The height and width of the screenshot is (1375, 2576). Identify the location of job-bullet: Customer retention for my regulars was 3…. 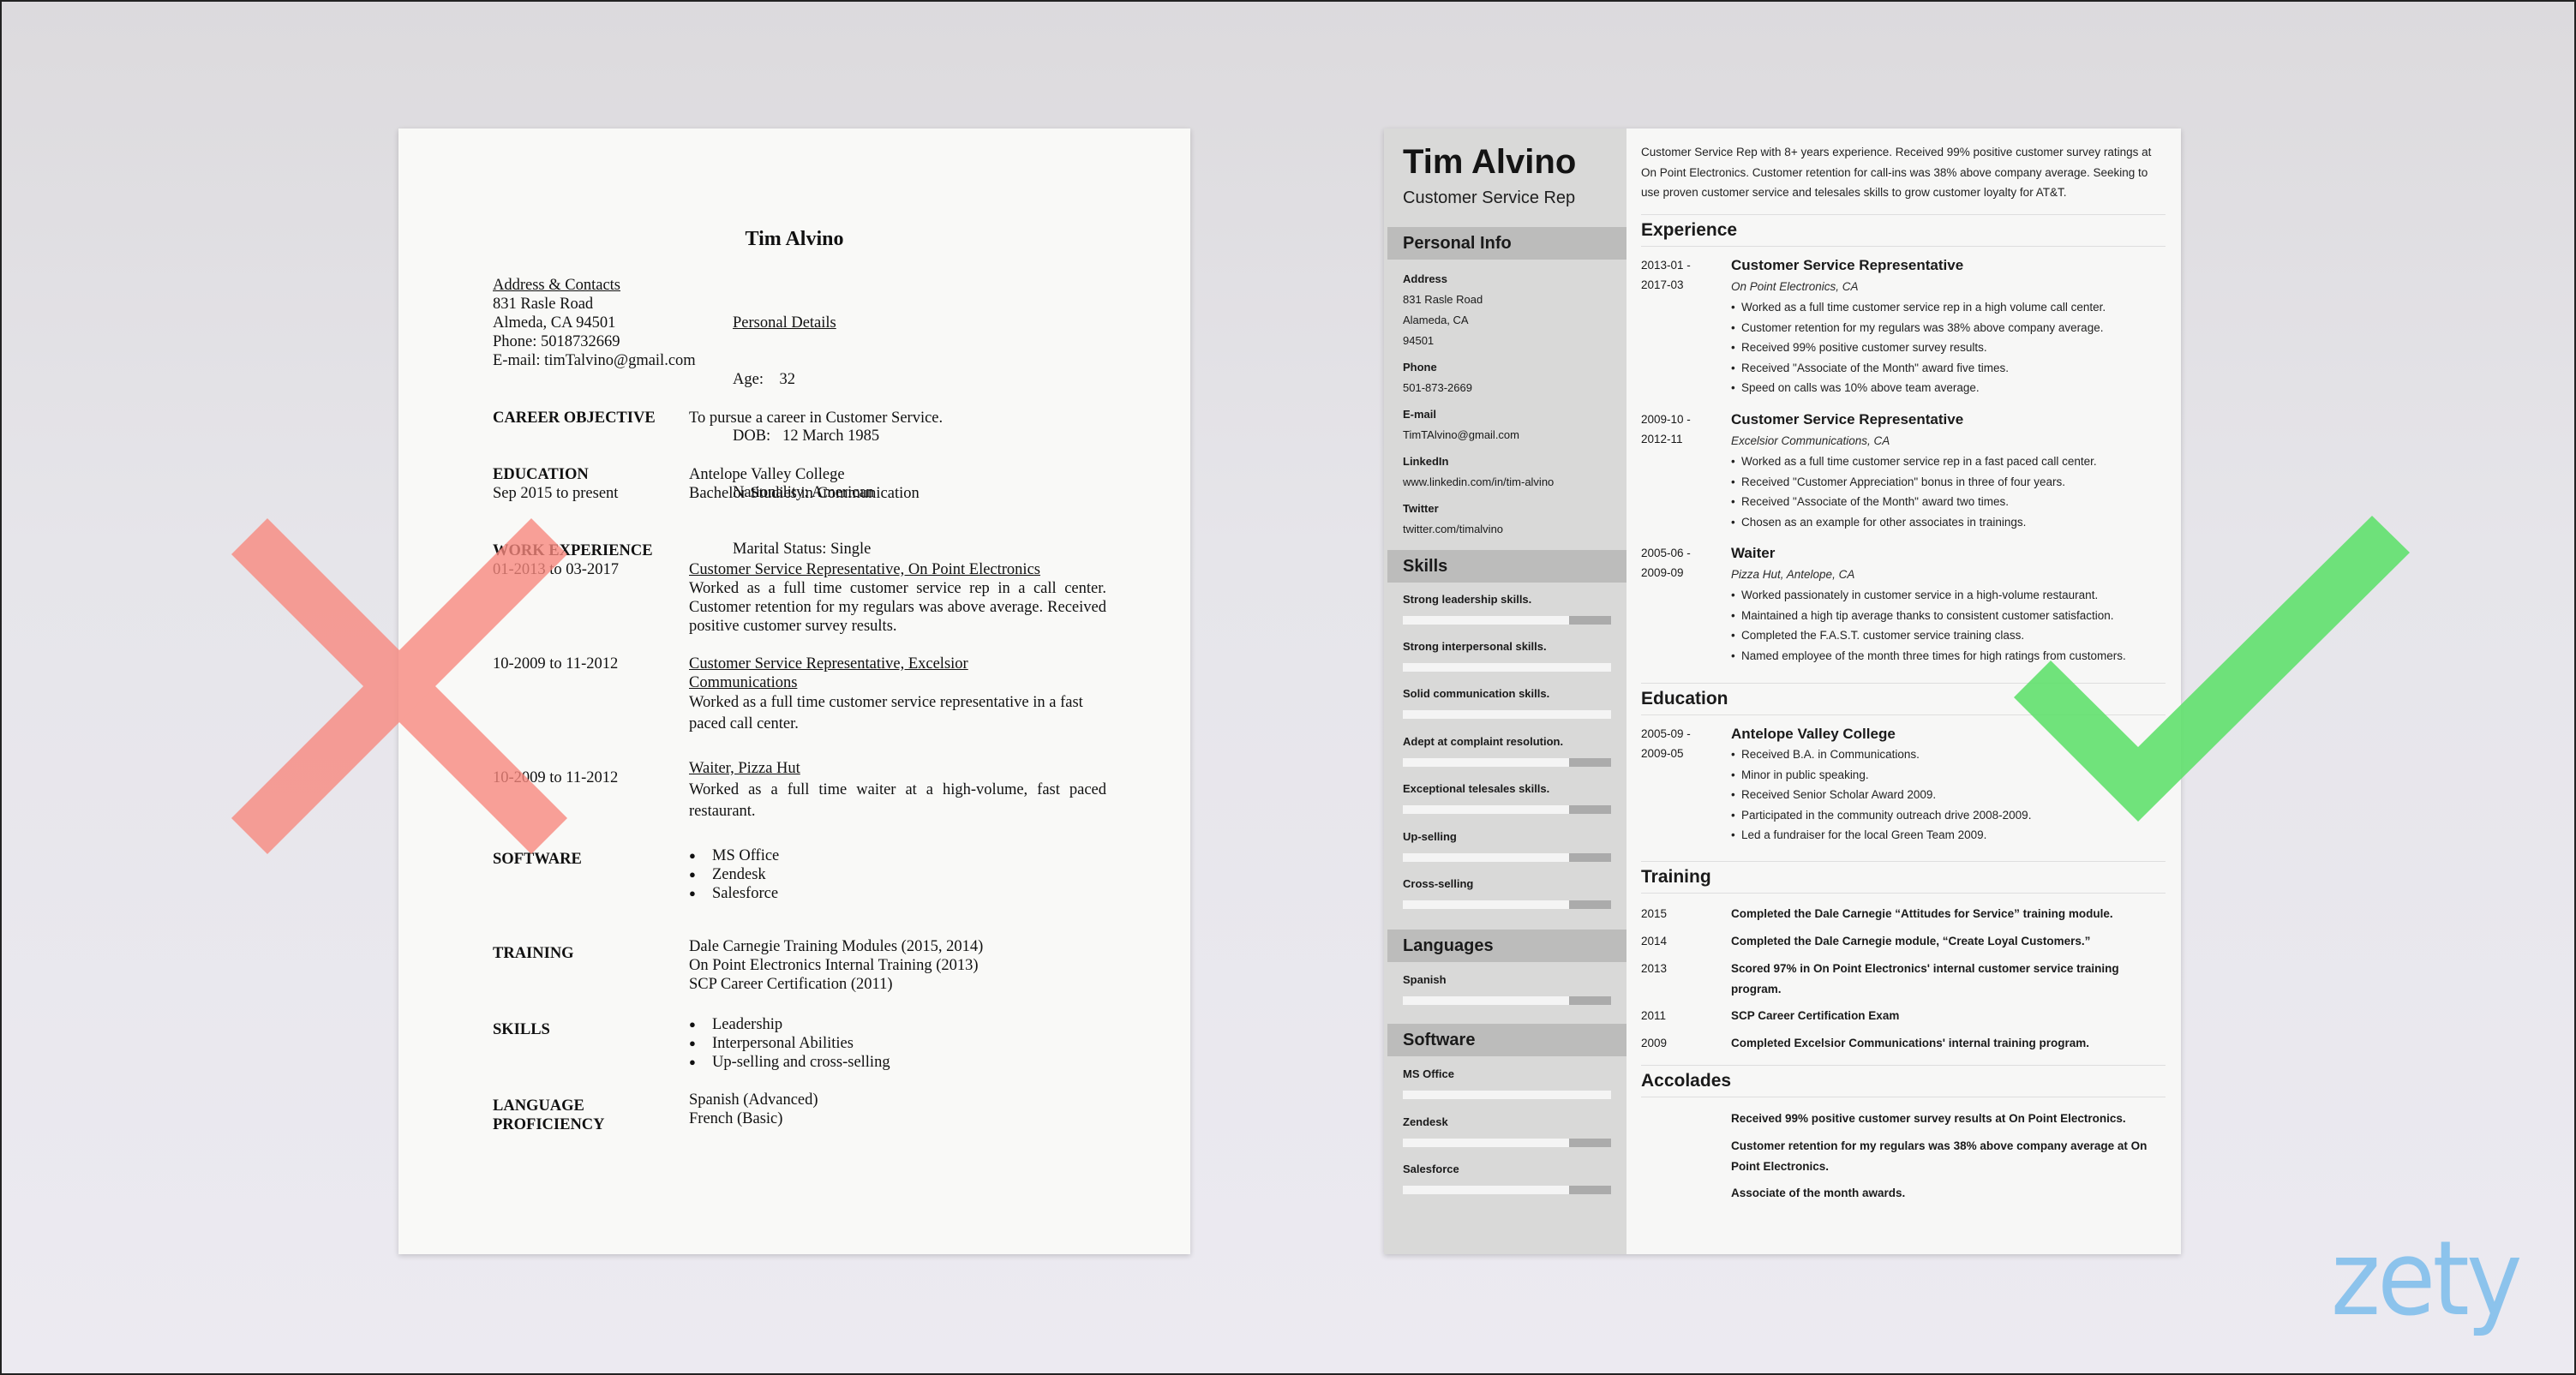
(1948, 328).